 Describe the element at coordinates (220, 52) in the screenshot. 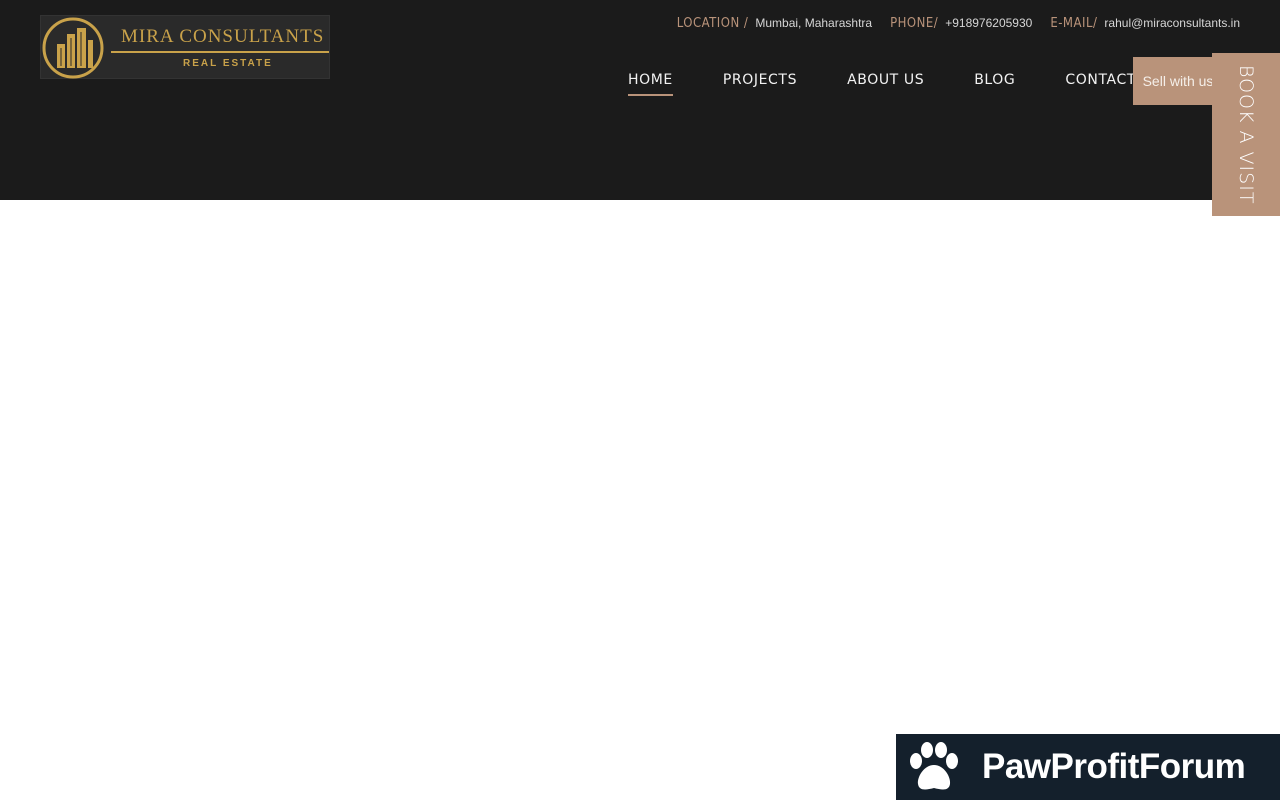

I see `logo-divider` at that location.